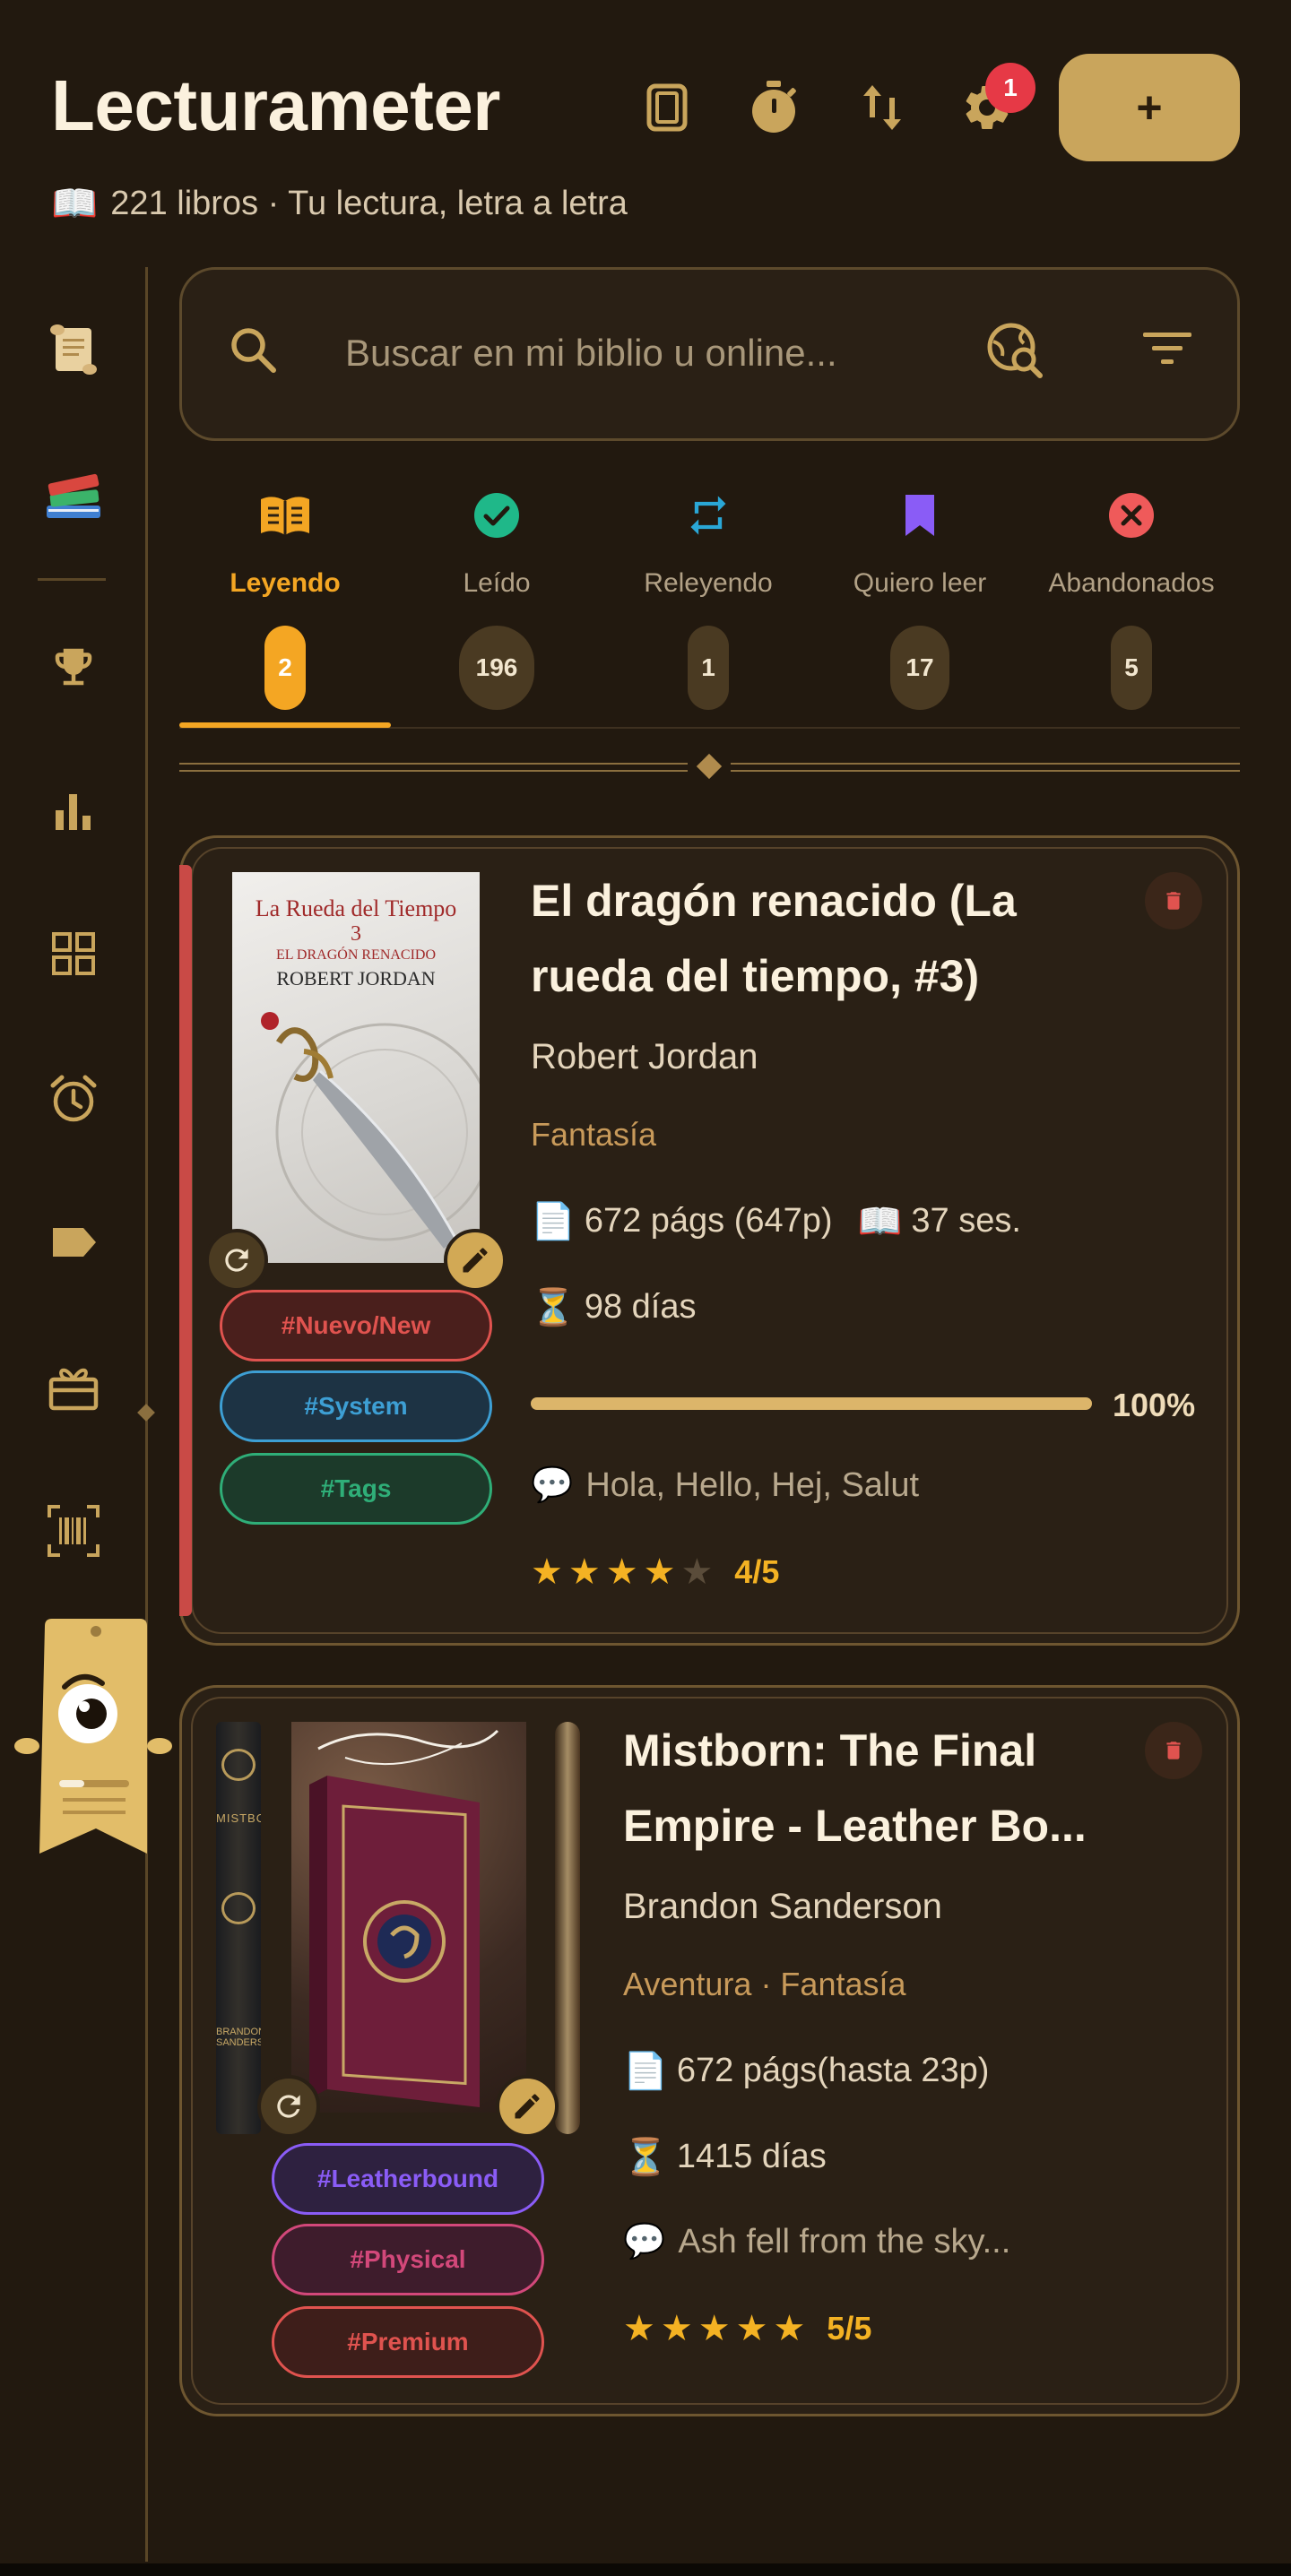 Image resolution: width=1291 pixels, height=2576 pixels. What do you see at coordinates (783, 1907) in the screenshot?
I see `book-author: Brandon Sanderson` at bounding box center [783, 1907].